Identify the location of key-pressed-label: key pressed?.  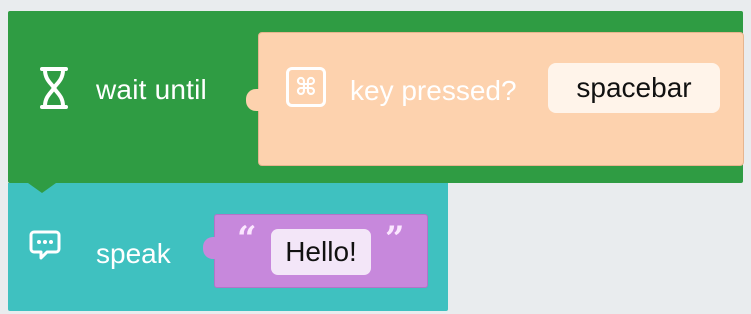
(433, 90).